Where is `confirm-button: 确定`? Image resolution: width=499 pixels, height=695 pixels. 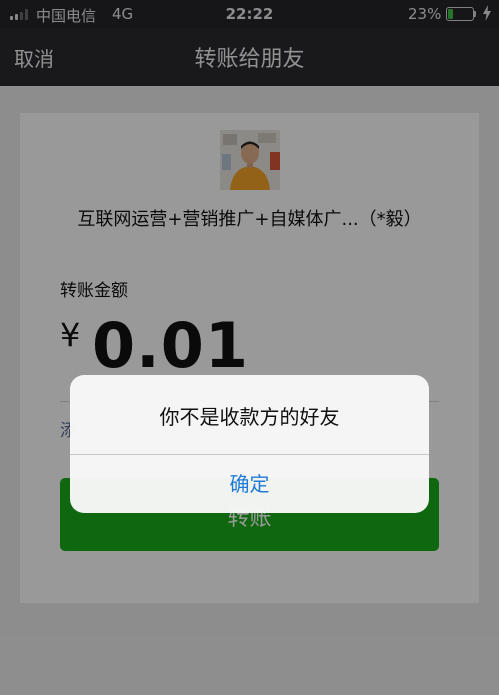 confirm-button: 确定 is located at coordinates (249, 484).